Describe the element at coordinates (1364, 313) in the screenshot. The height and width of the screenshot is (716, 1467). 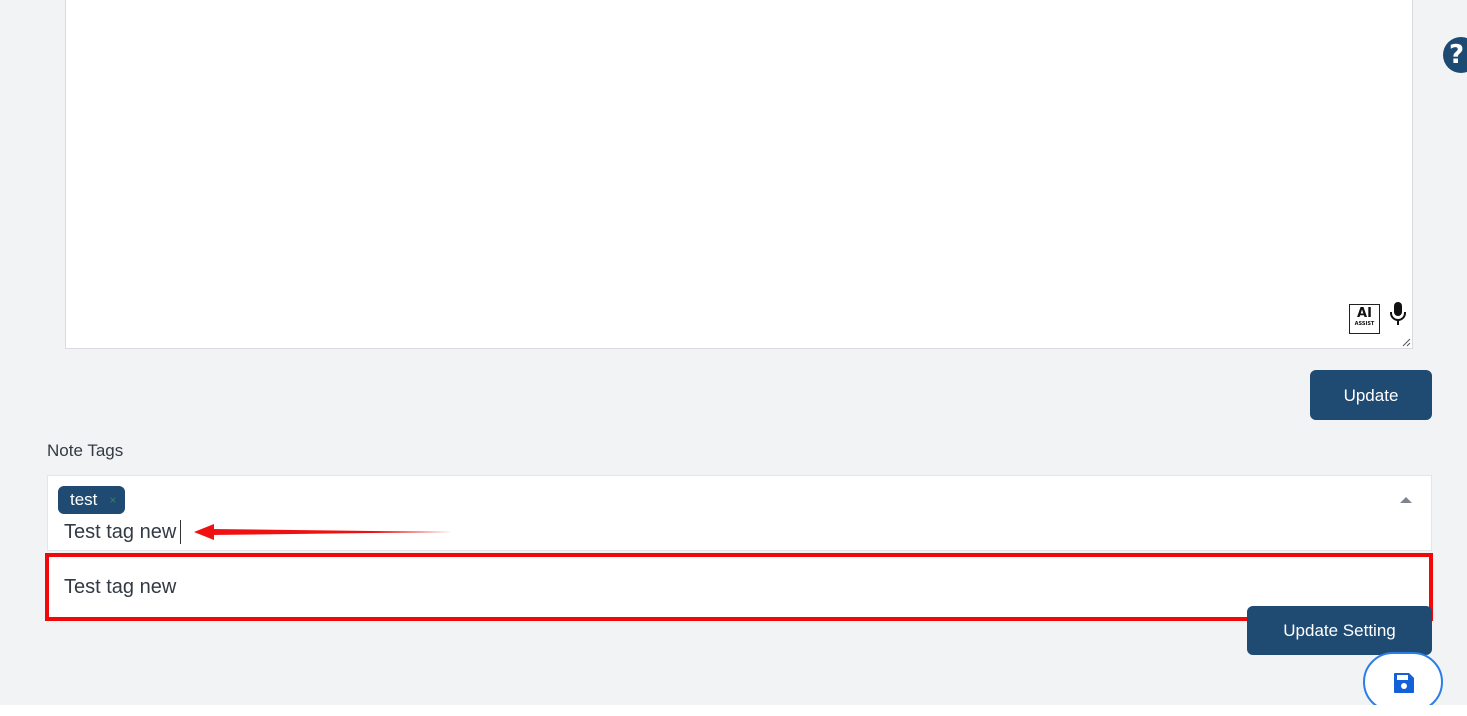
I see `ai-assist-label: AI` at that location.